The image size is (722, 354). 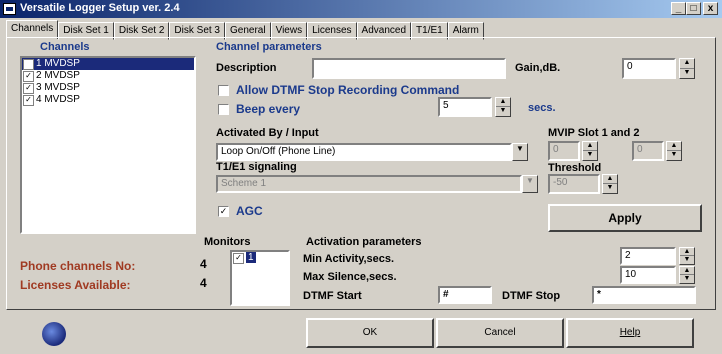 I want to click on threshold-label: Threshold, so click(x=575, y=168).